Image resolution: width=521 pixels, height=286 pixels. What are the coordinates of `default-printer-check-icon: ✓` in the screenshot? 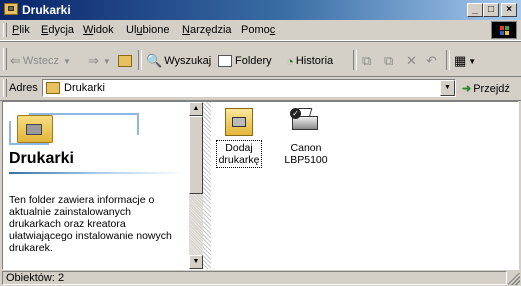 It's located at (295, 113).